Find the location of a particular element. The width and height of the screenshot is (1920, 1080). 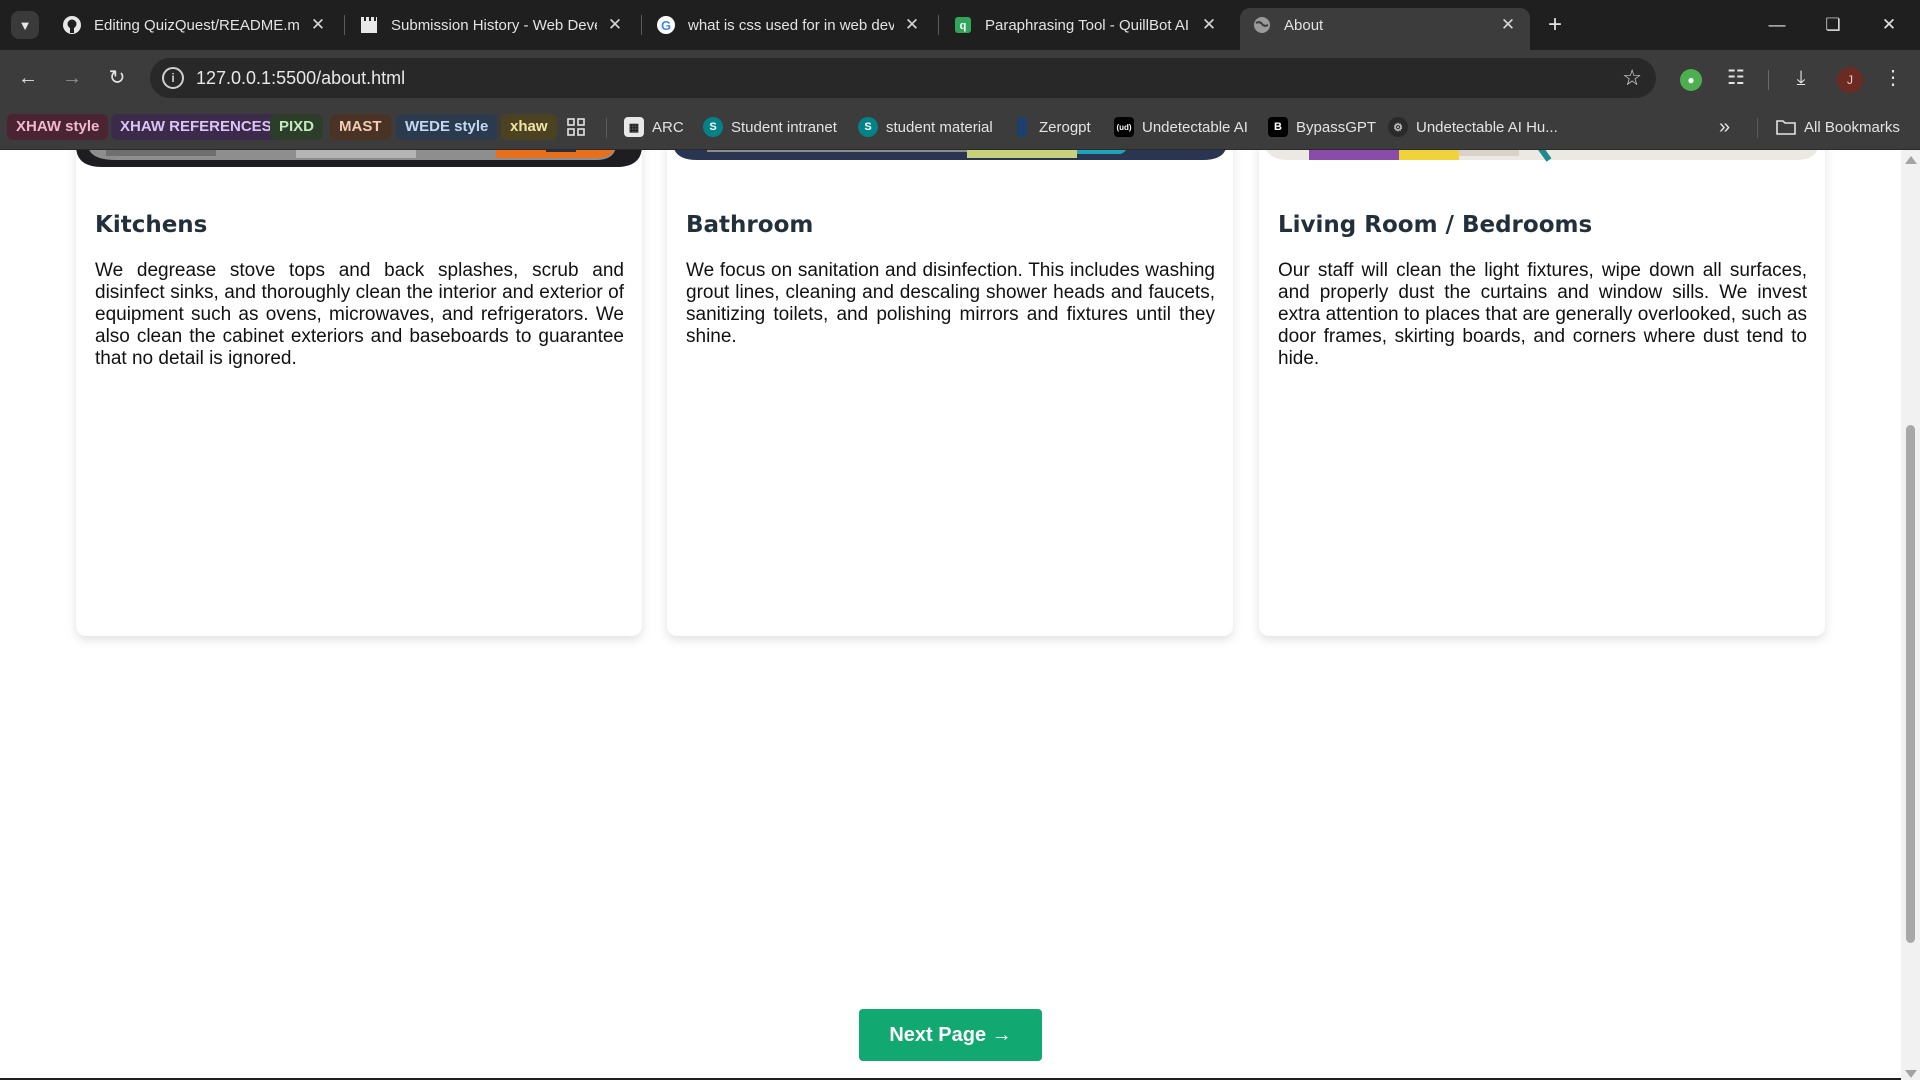

bookmark-folder-xhaw: xhaw is located at coordinates (529, 127).